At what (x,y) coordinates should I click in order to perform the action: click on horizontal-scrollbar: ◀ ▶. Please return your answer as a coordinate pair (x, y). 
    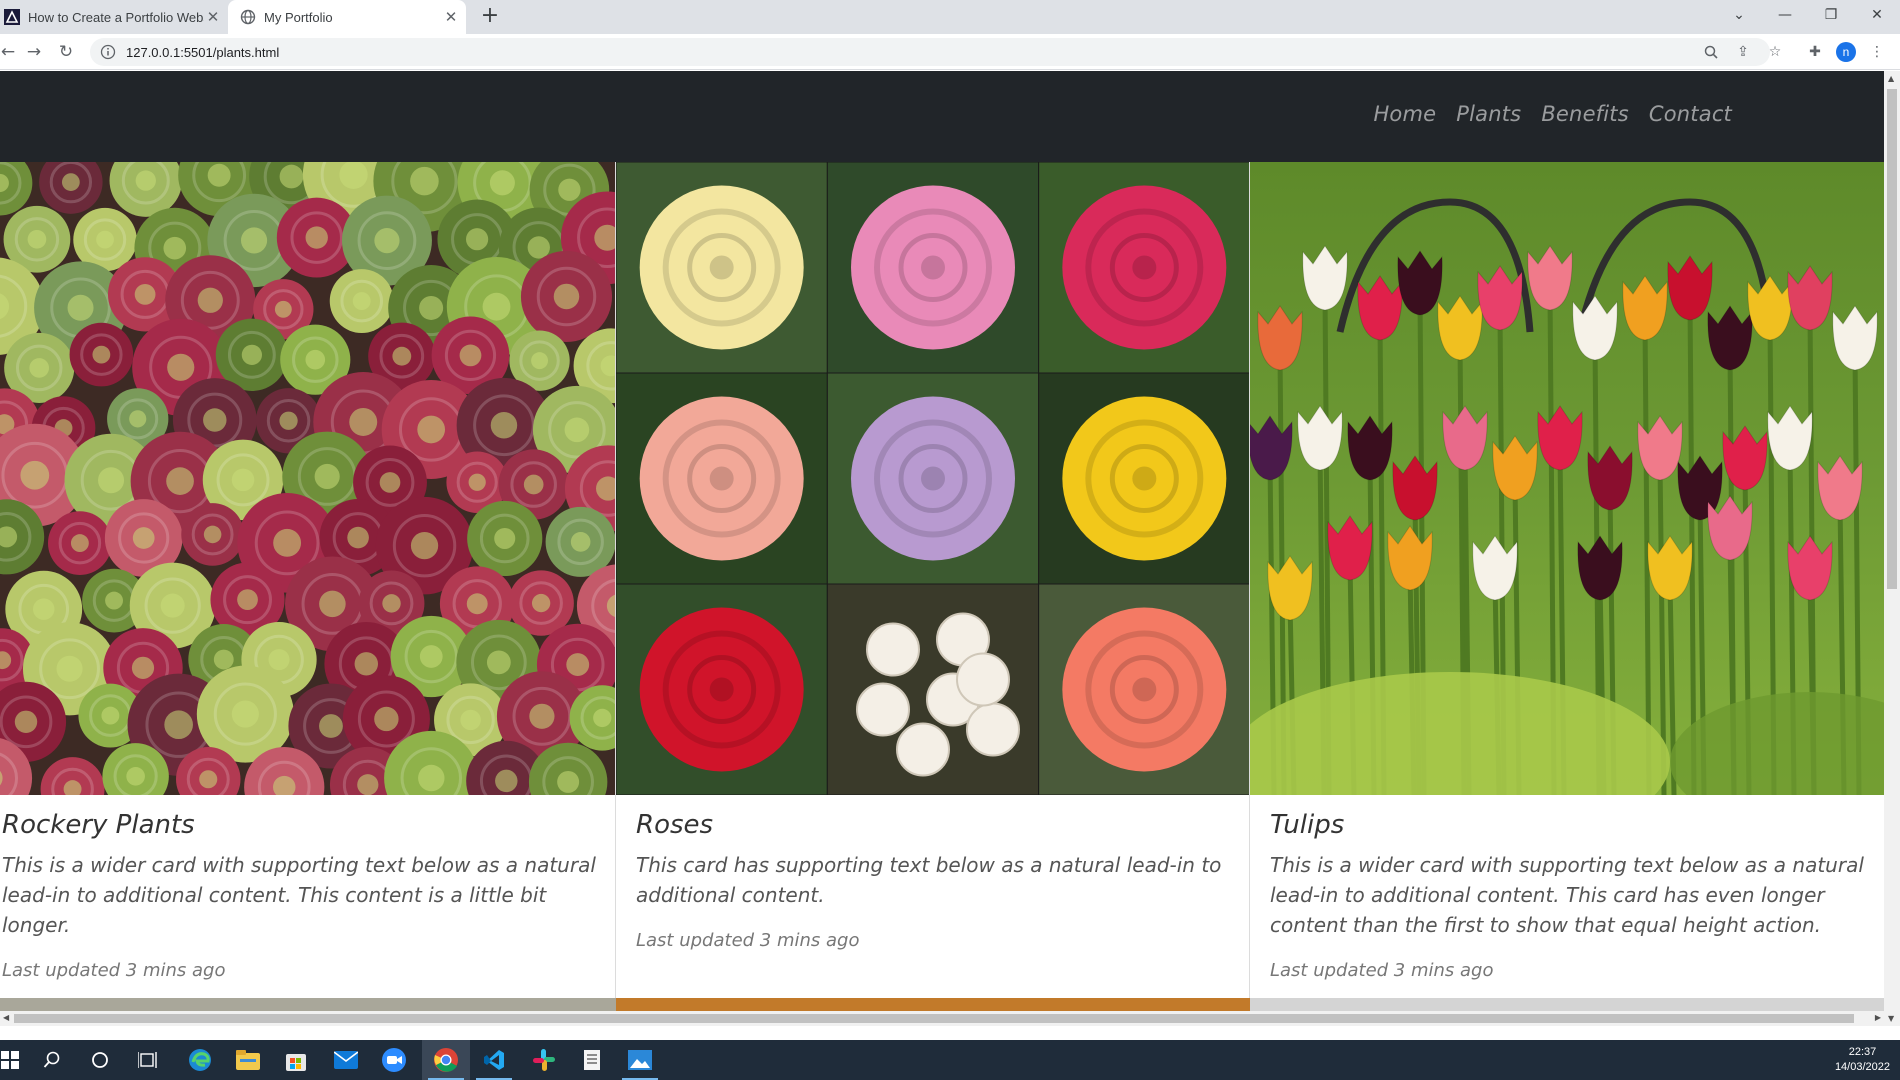
    Looking at the image, I should click on (942, 1018).